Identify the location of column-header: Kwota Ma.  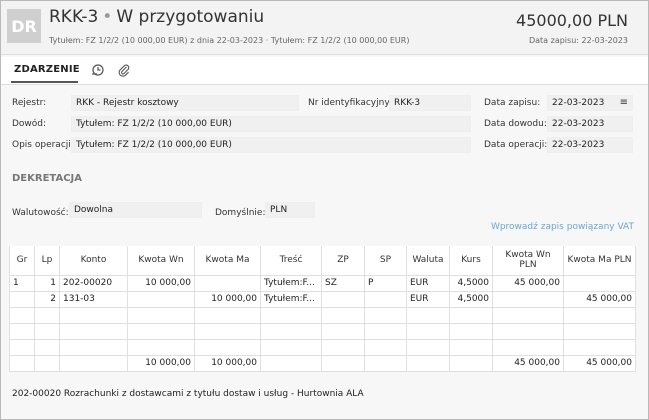
(227, 261).